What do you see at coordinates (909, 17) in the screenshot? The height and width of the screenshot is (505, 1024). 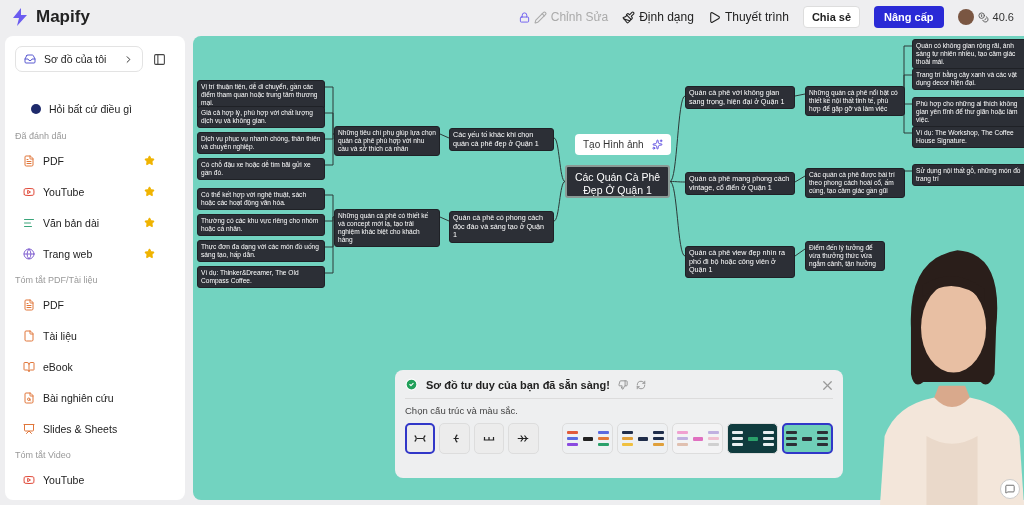 I see `upgrade-button: Nâng cấp` at bounding box center [909, 17].